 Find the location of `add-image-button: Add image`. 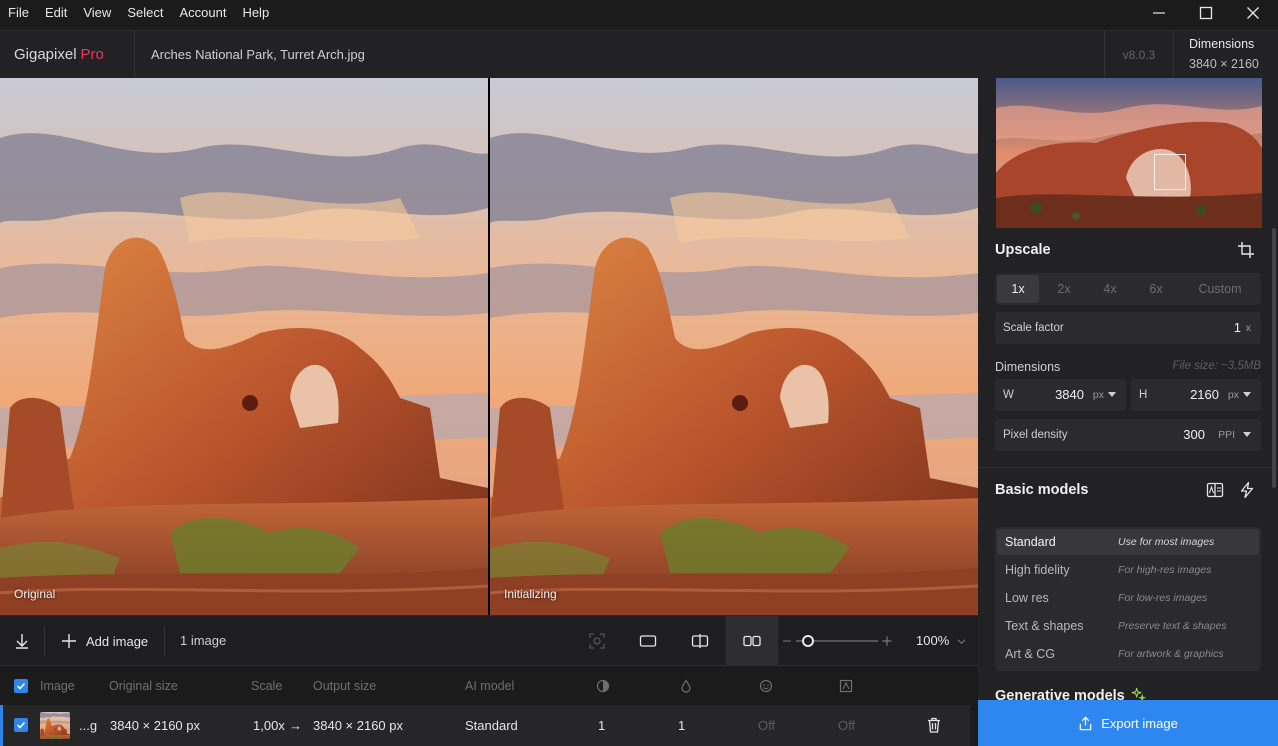

add-image-button: Add image is located at coordinates (108, 641).